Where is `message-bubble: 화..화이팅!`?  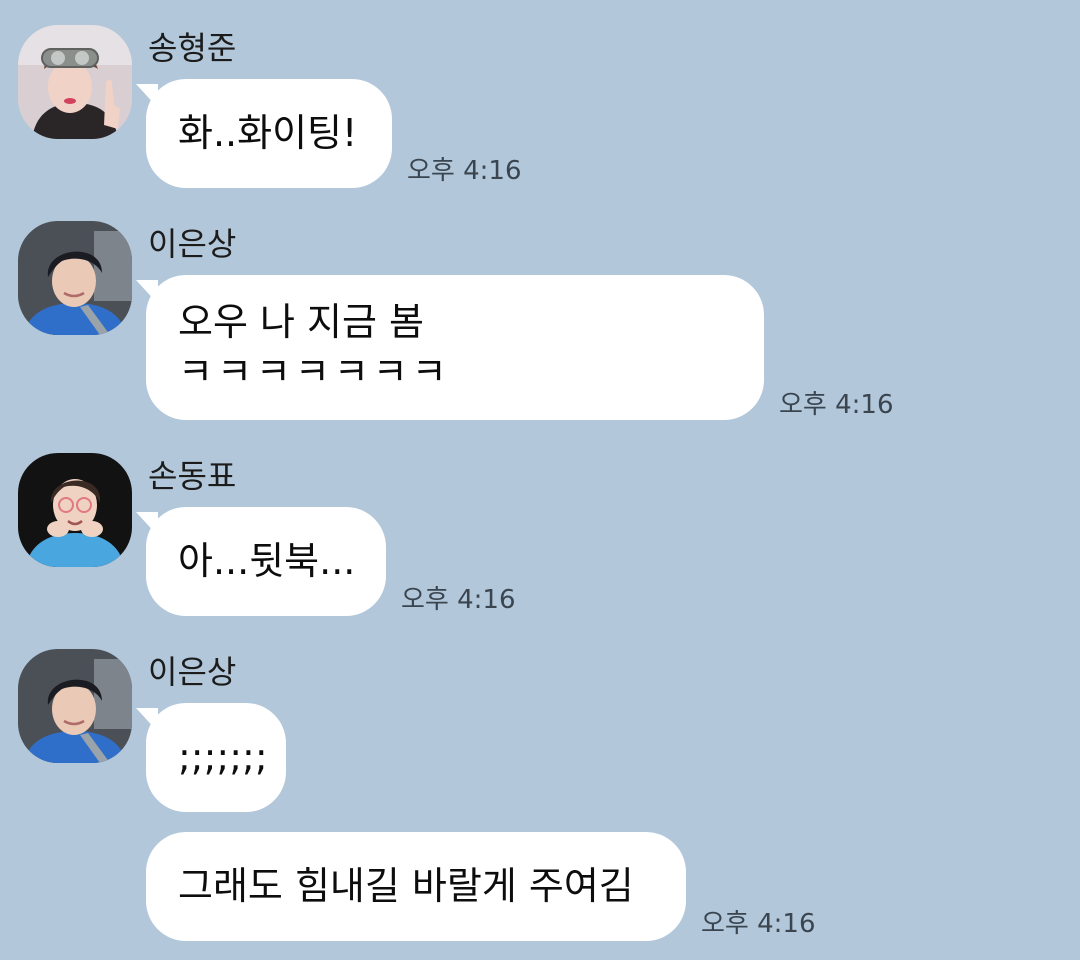
message-bubble: 화..화이팅! is located at coordinates (269, 133).